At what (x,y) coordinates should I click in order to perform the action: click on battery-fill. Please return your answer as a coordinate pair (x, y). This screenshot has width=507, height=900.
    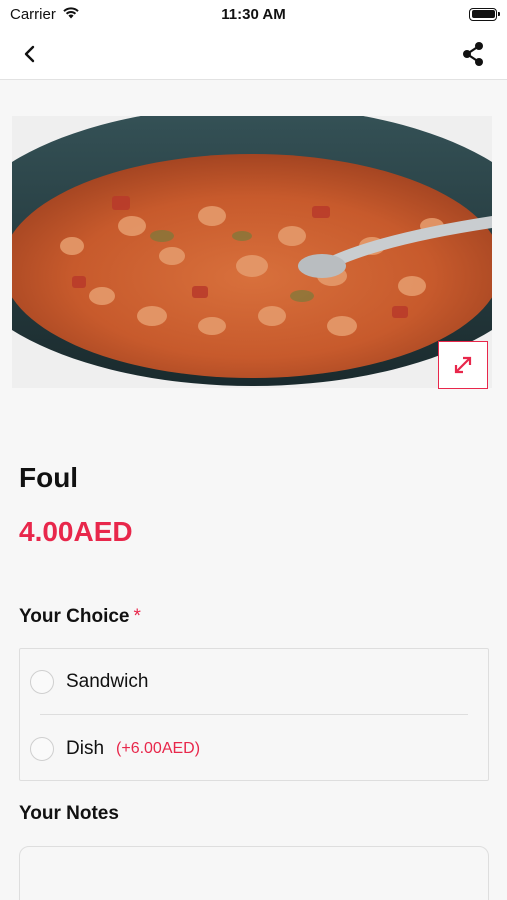
    Looking at the image, I should click on (483, 14).